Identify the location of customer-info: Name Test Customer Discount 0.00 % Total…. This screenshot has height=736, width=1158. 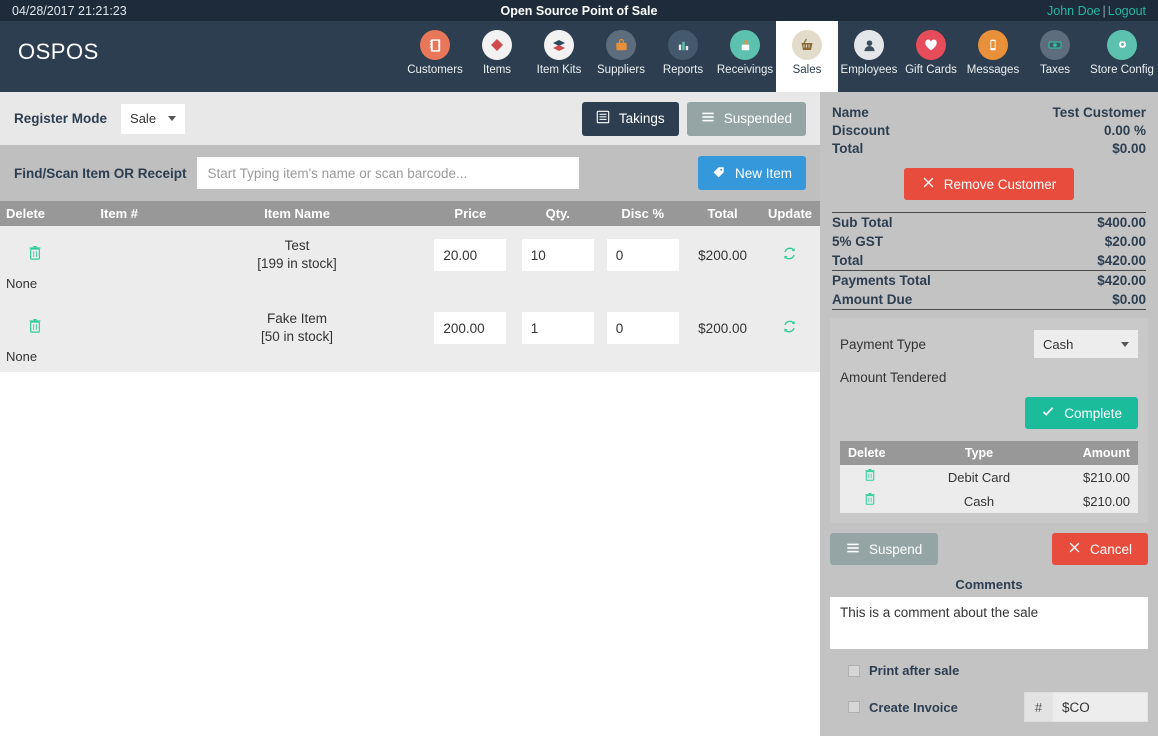
(989, 131).